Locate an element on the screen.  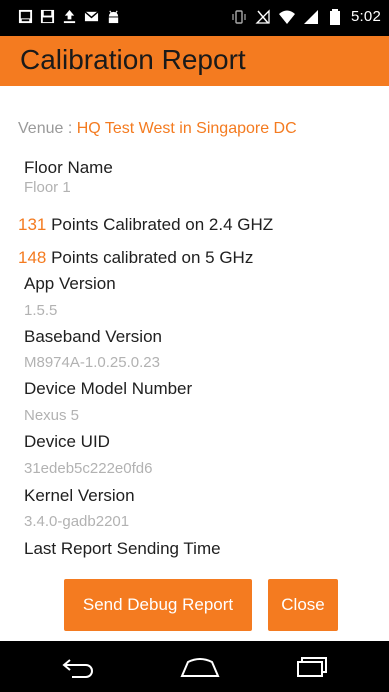
points-24ghz-line: 131 Points Calibrated on 2.4 GHZ is located at coordinates (145, 225).